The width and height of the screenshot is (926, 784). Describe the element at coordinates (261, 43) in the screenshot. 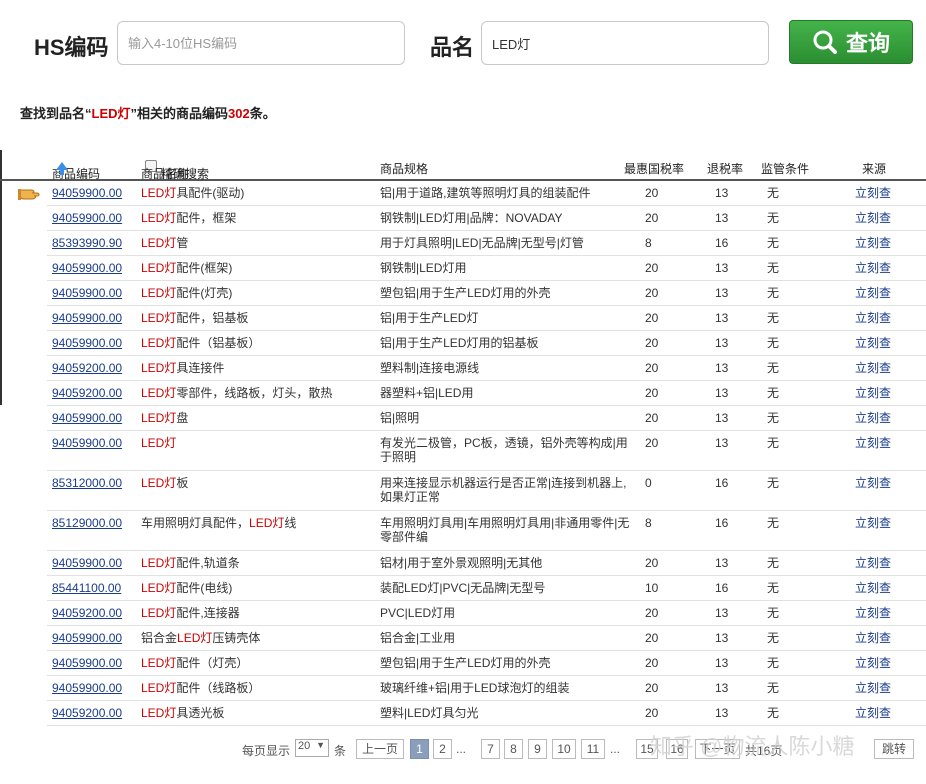

I see `hs-code-input` at that location.